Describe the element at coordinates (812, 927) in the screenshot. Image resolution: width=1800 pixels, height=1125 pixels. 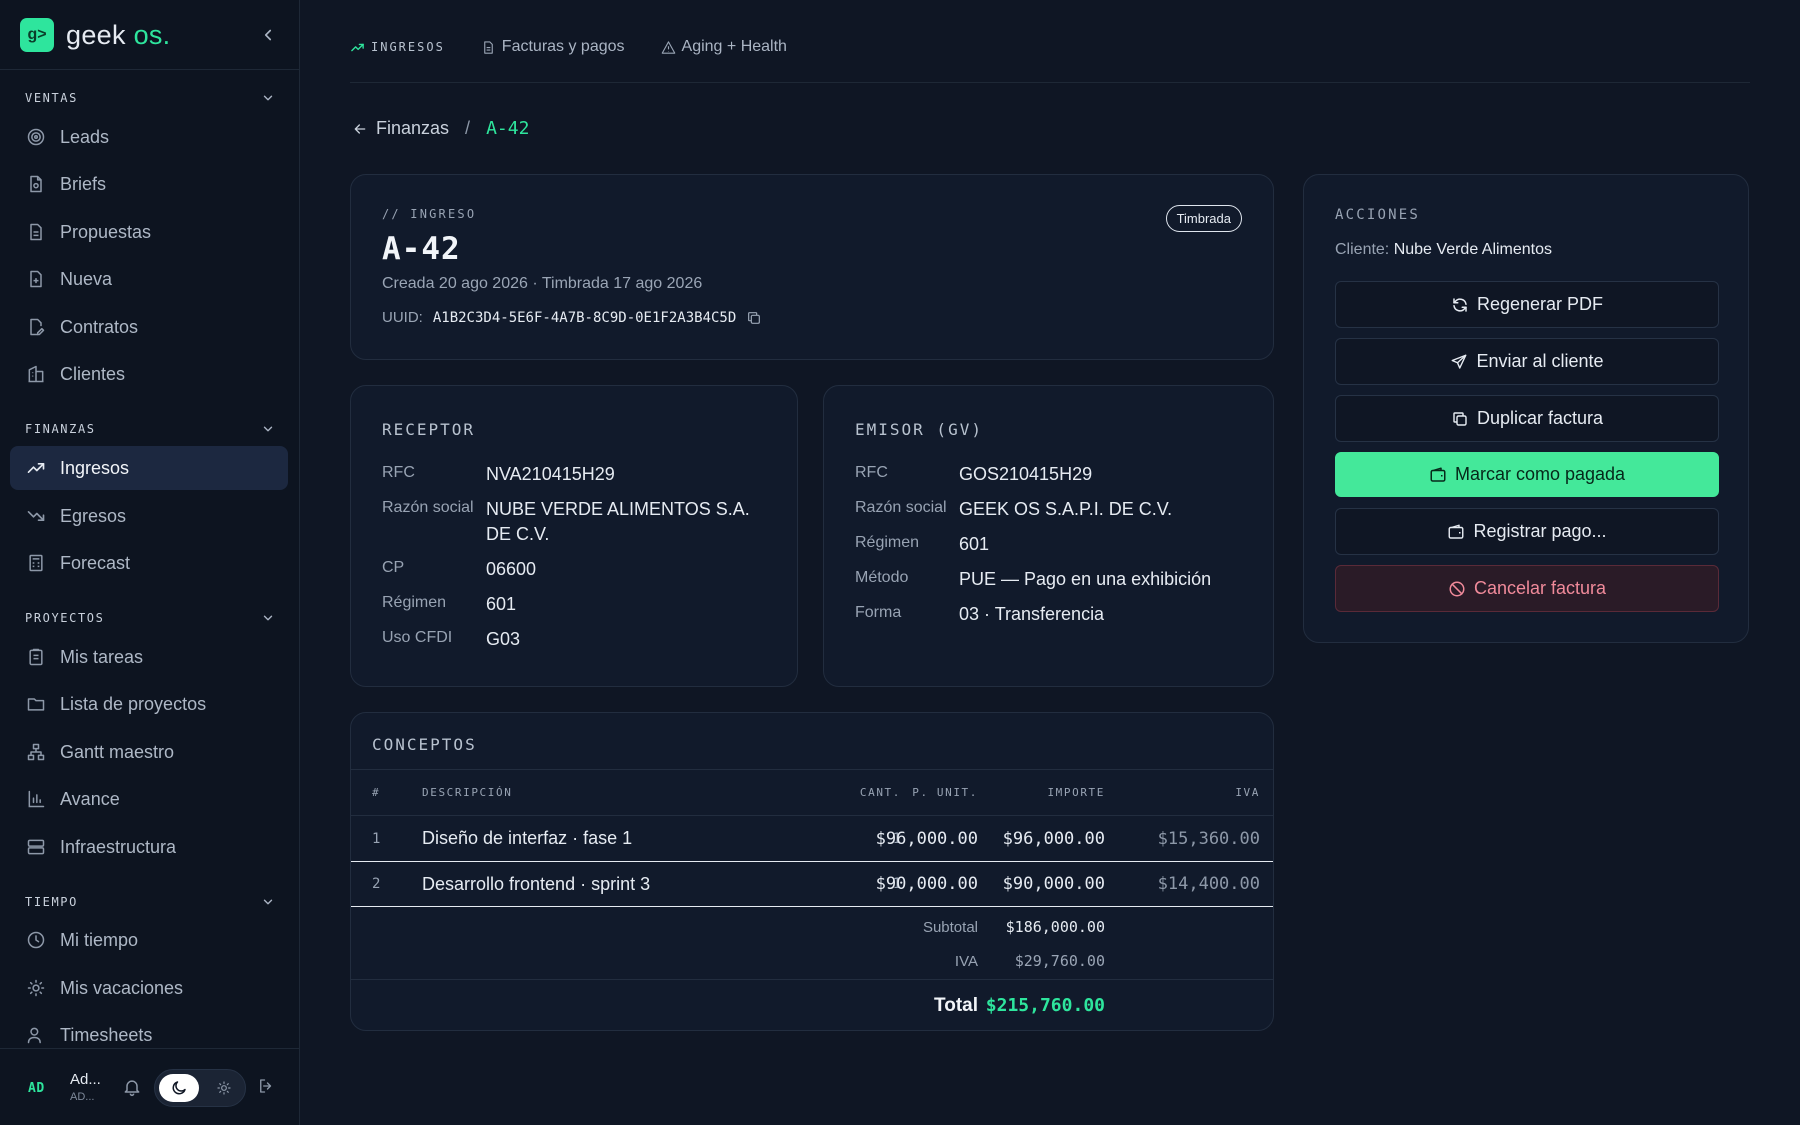
I see `subtotal-row: Subtotal $186,000.00` at that location.